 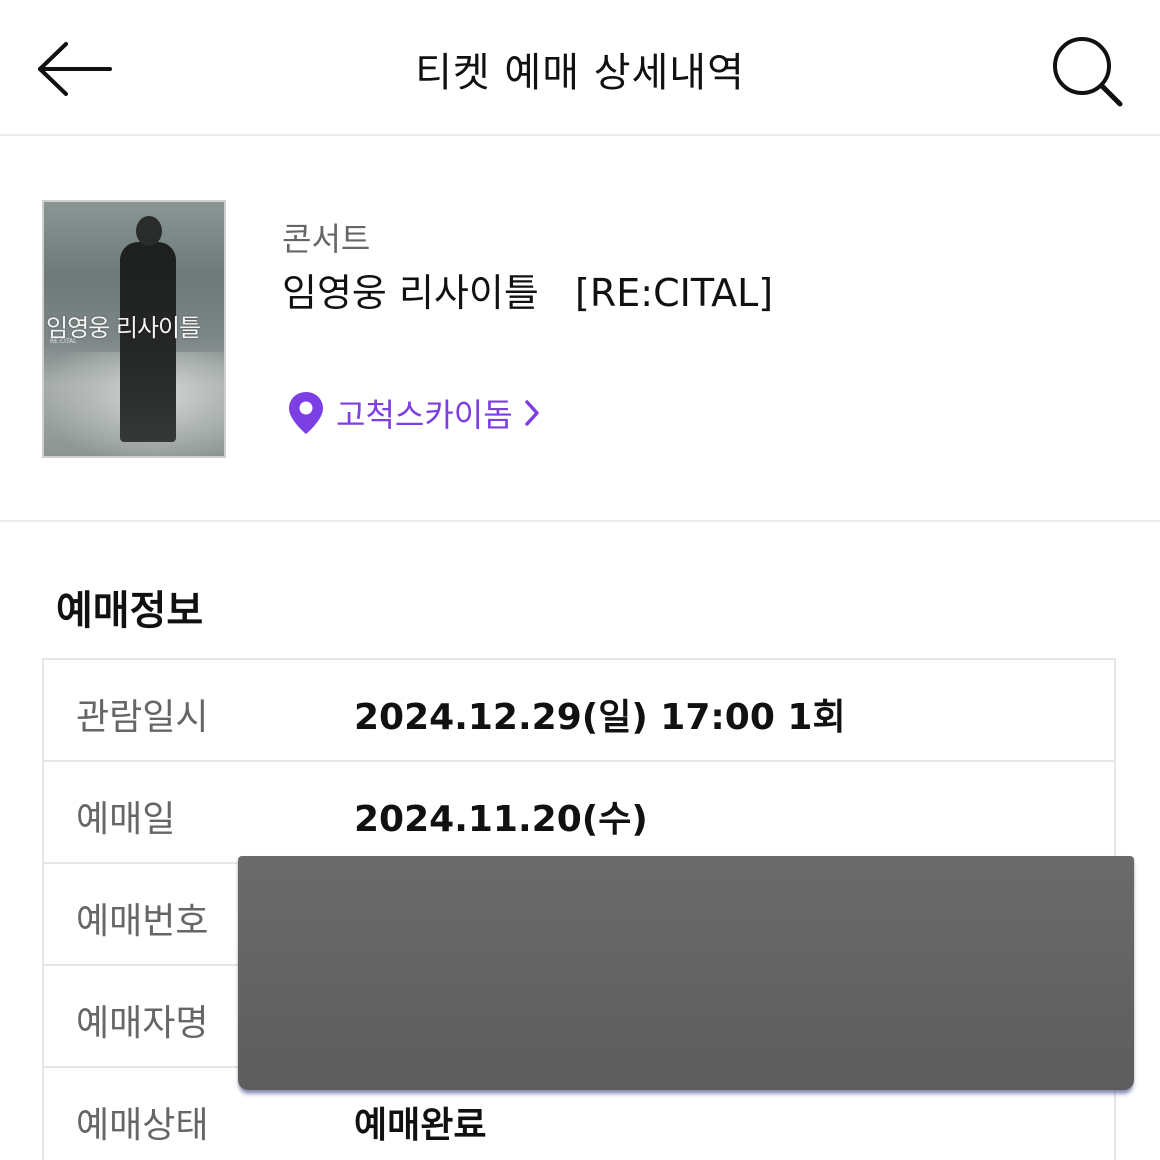 What do you see at coordinates (149, 231) in the screenshot?
I see `poster-figure-head` at bounding box center [149, 231].